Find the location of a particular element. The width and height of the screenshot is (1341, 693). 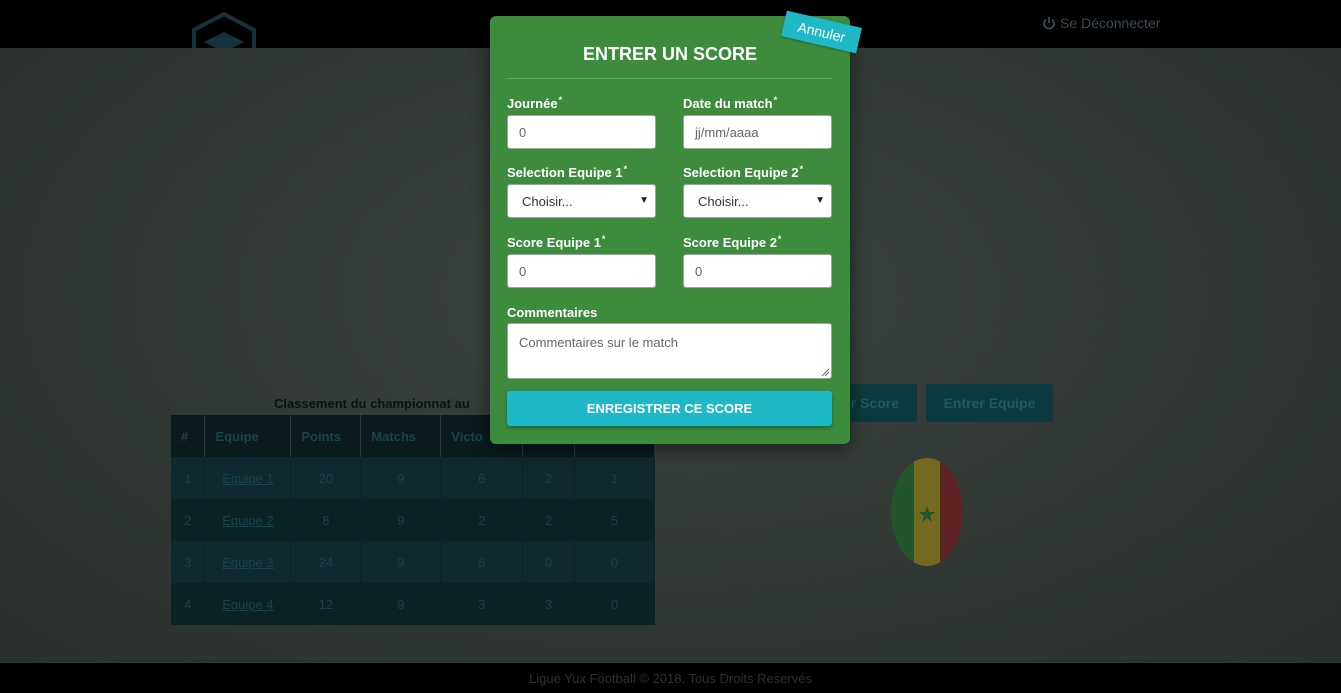

team-link: Equipe 3 is located at coordinates (247, 562).